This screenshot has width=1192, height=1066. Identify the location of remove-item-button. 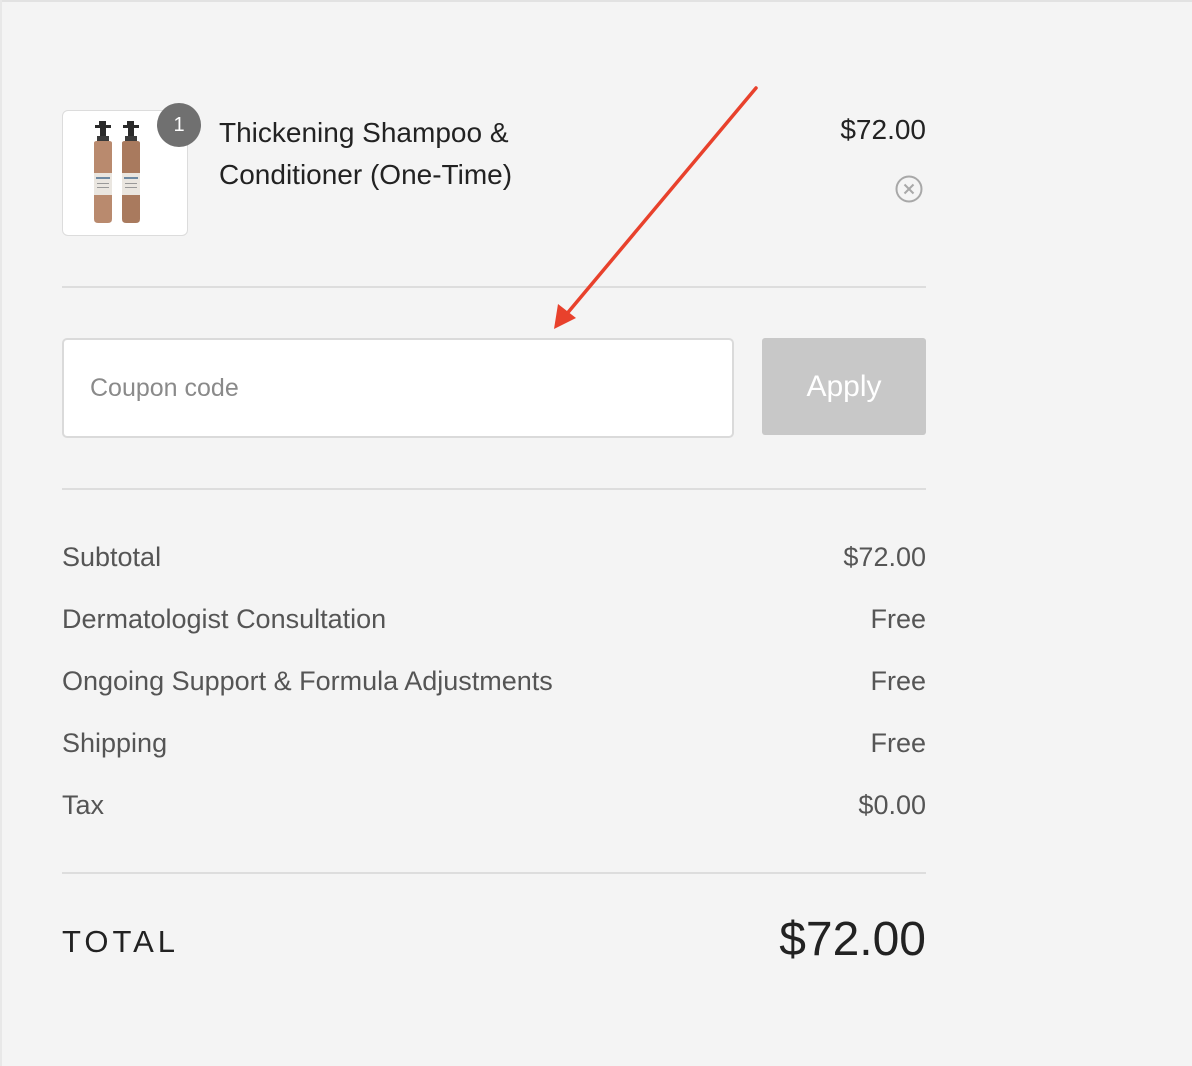
(909, 189).